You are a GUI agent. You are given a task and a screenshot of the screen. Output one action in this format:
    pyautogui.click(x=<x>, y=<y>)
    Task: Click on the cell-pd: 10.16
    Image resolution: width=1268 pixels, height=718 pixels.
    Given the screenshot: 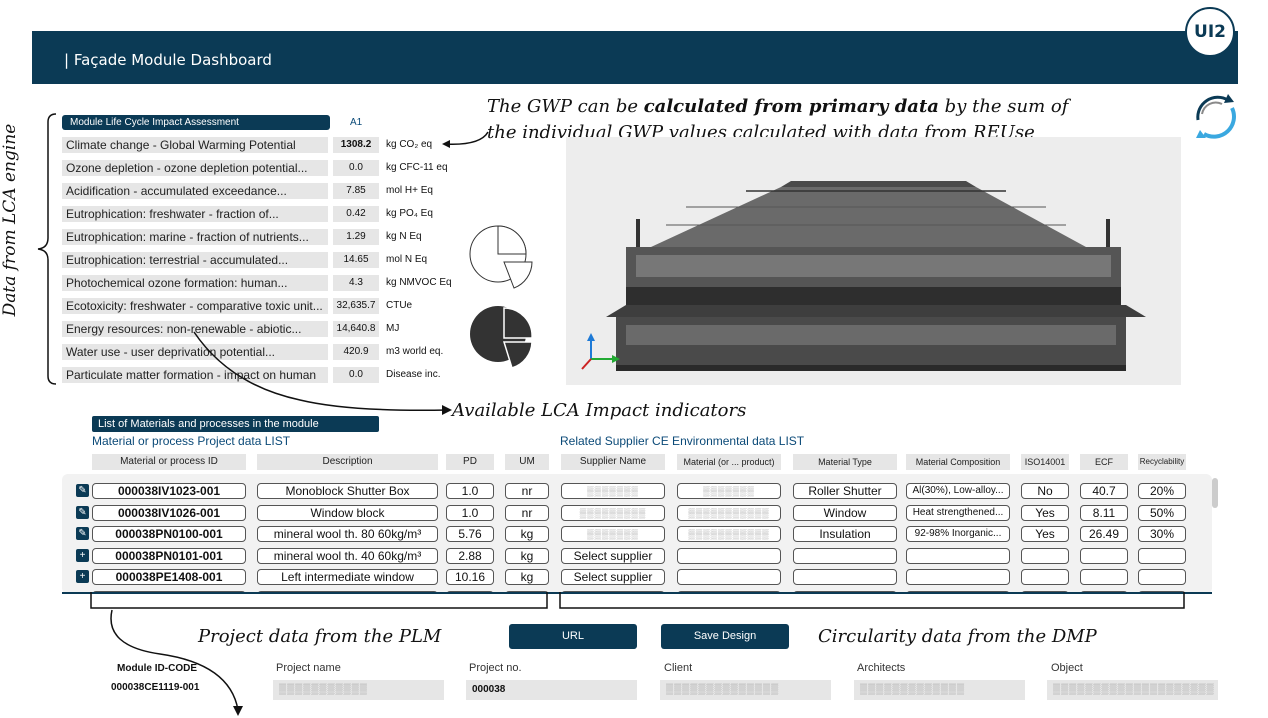 What is the action you would take?
    pyautogui.click(x=470, y=577)
    